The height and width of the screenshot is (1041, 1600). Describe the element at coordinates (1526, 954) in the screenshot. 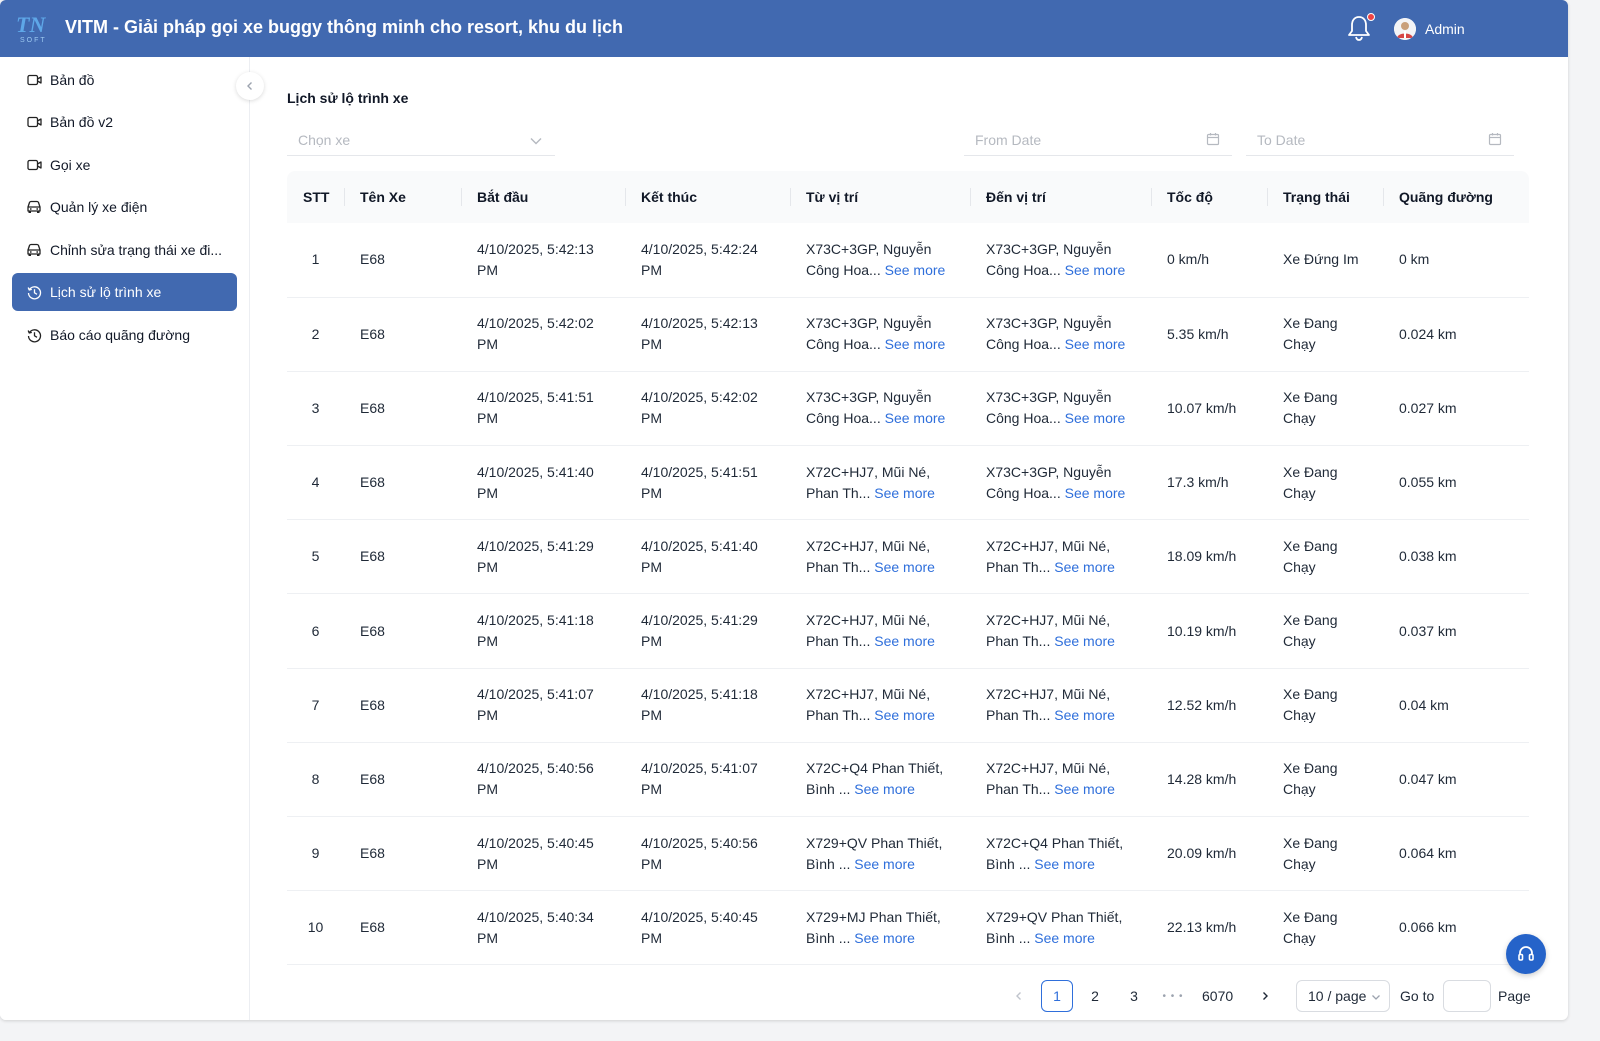

I see `support-chat-button` at that location.